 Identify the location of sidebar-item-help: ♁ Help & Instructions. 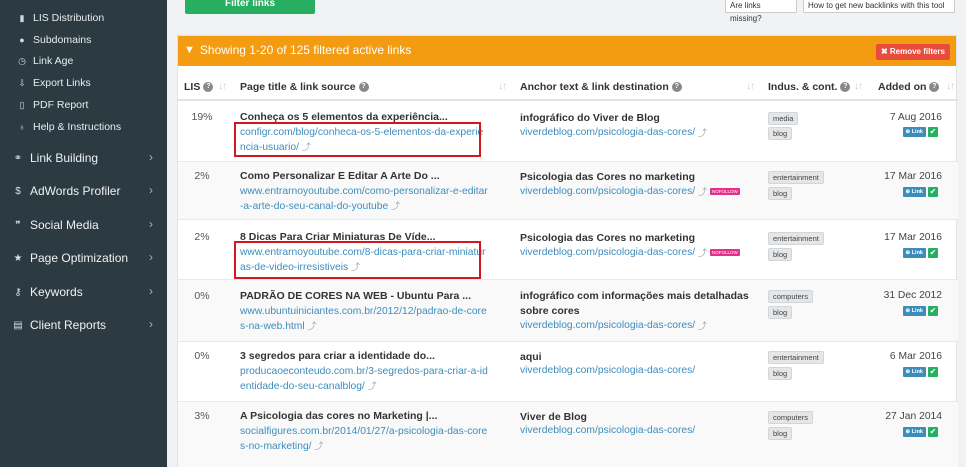
(69, 127).